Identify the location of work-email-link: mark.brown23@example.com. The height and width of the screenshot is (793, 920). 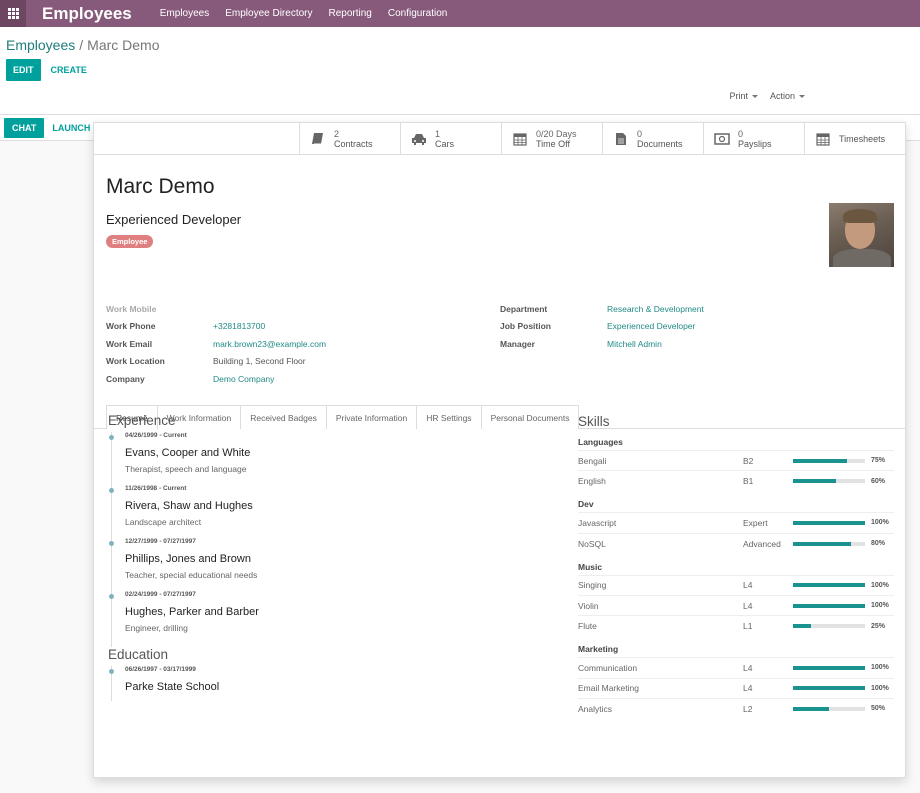
(269, 344).